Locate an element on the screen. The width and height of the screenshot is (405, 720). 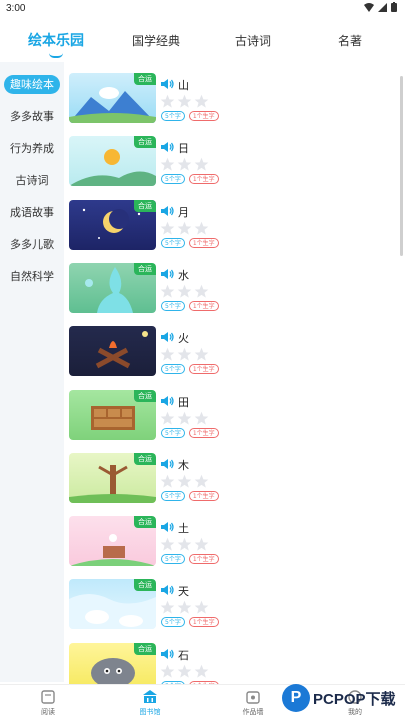
watermark-logo: P is located at coordinates (296, 698).